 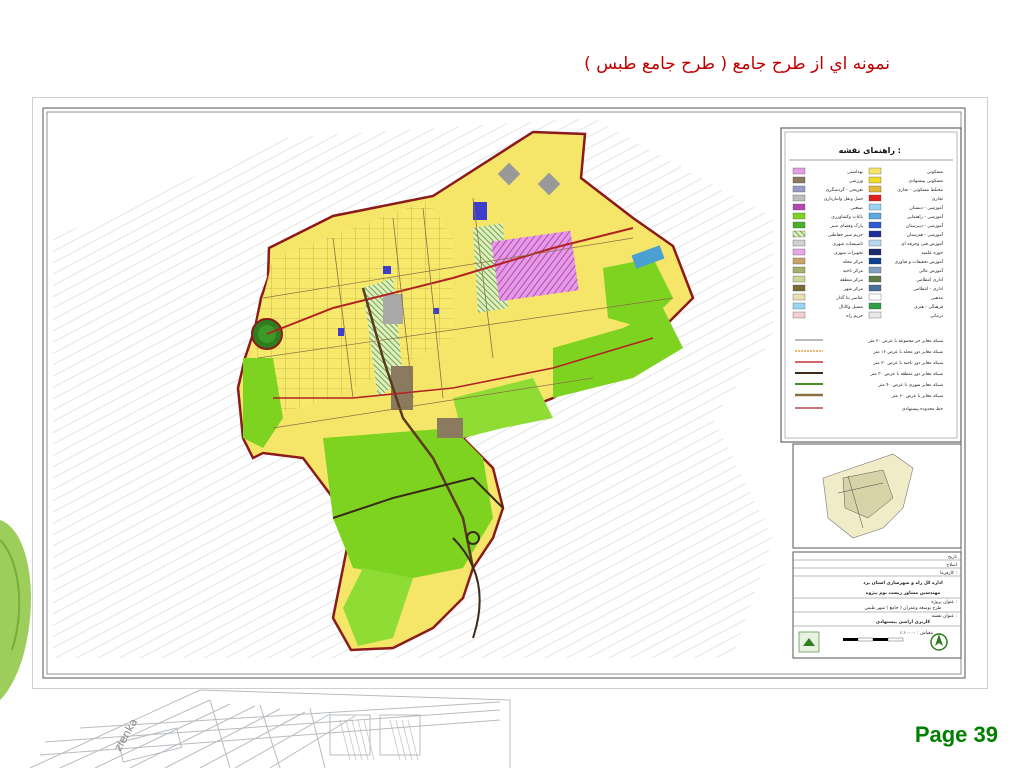 What do you see at coordinates (944, 616) in the screenshot?
I see `svg-text: عنوان نقشه :` at bounding box center [944, 616].